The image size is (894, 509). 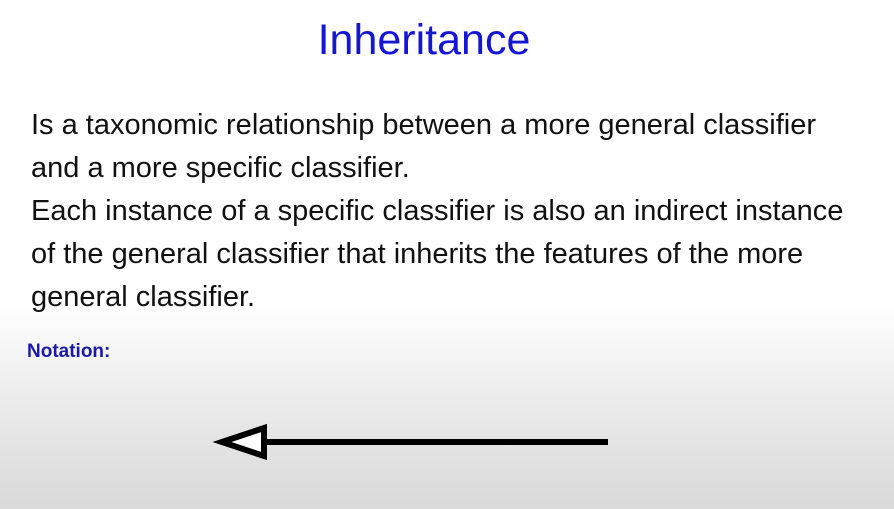 What do you see at coordinates (69, 351) in the screenshot?
I see `notation-label: Notation:` at bounding box center [69, 351].